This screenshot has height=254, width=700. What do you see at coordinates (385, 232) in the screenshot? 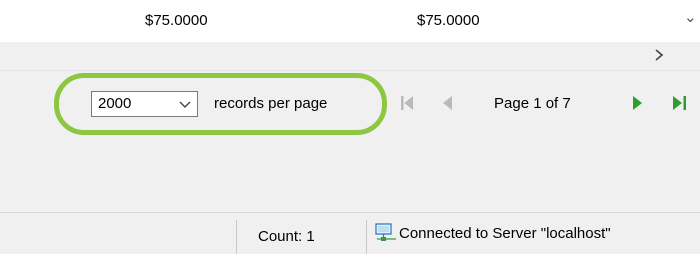
I see `server-connection-icon` at bounding box center [385, 232].